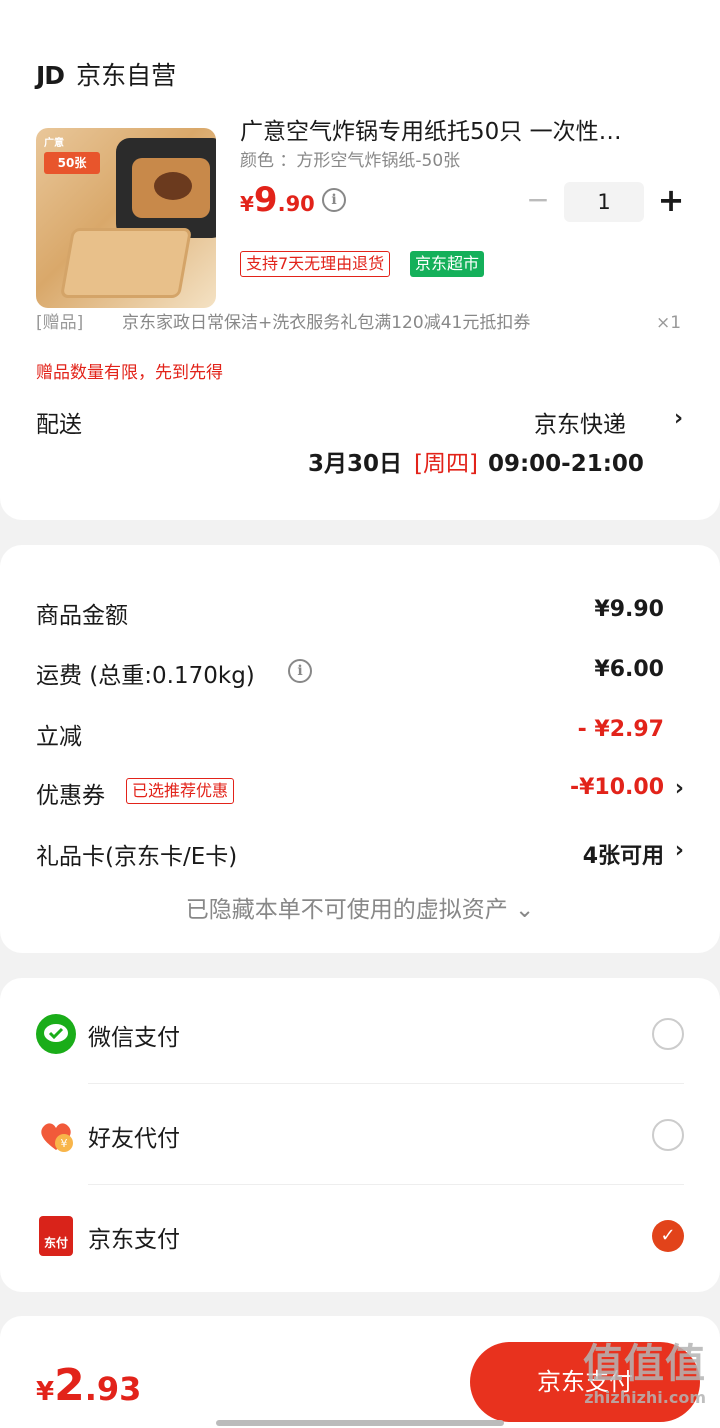  I want to click on gift-description: 京东家政日常保洁+洗衣服务礼包满120减41元抵扣券, so click(326, 320).